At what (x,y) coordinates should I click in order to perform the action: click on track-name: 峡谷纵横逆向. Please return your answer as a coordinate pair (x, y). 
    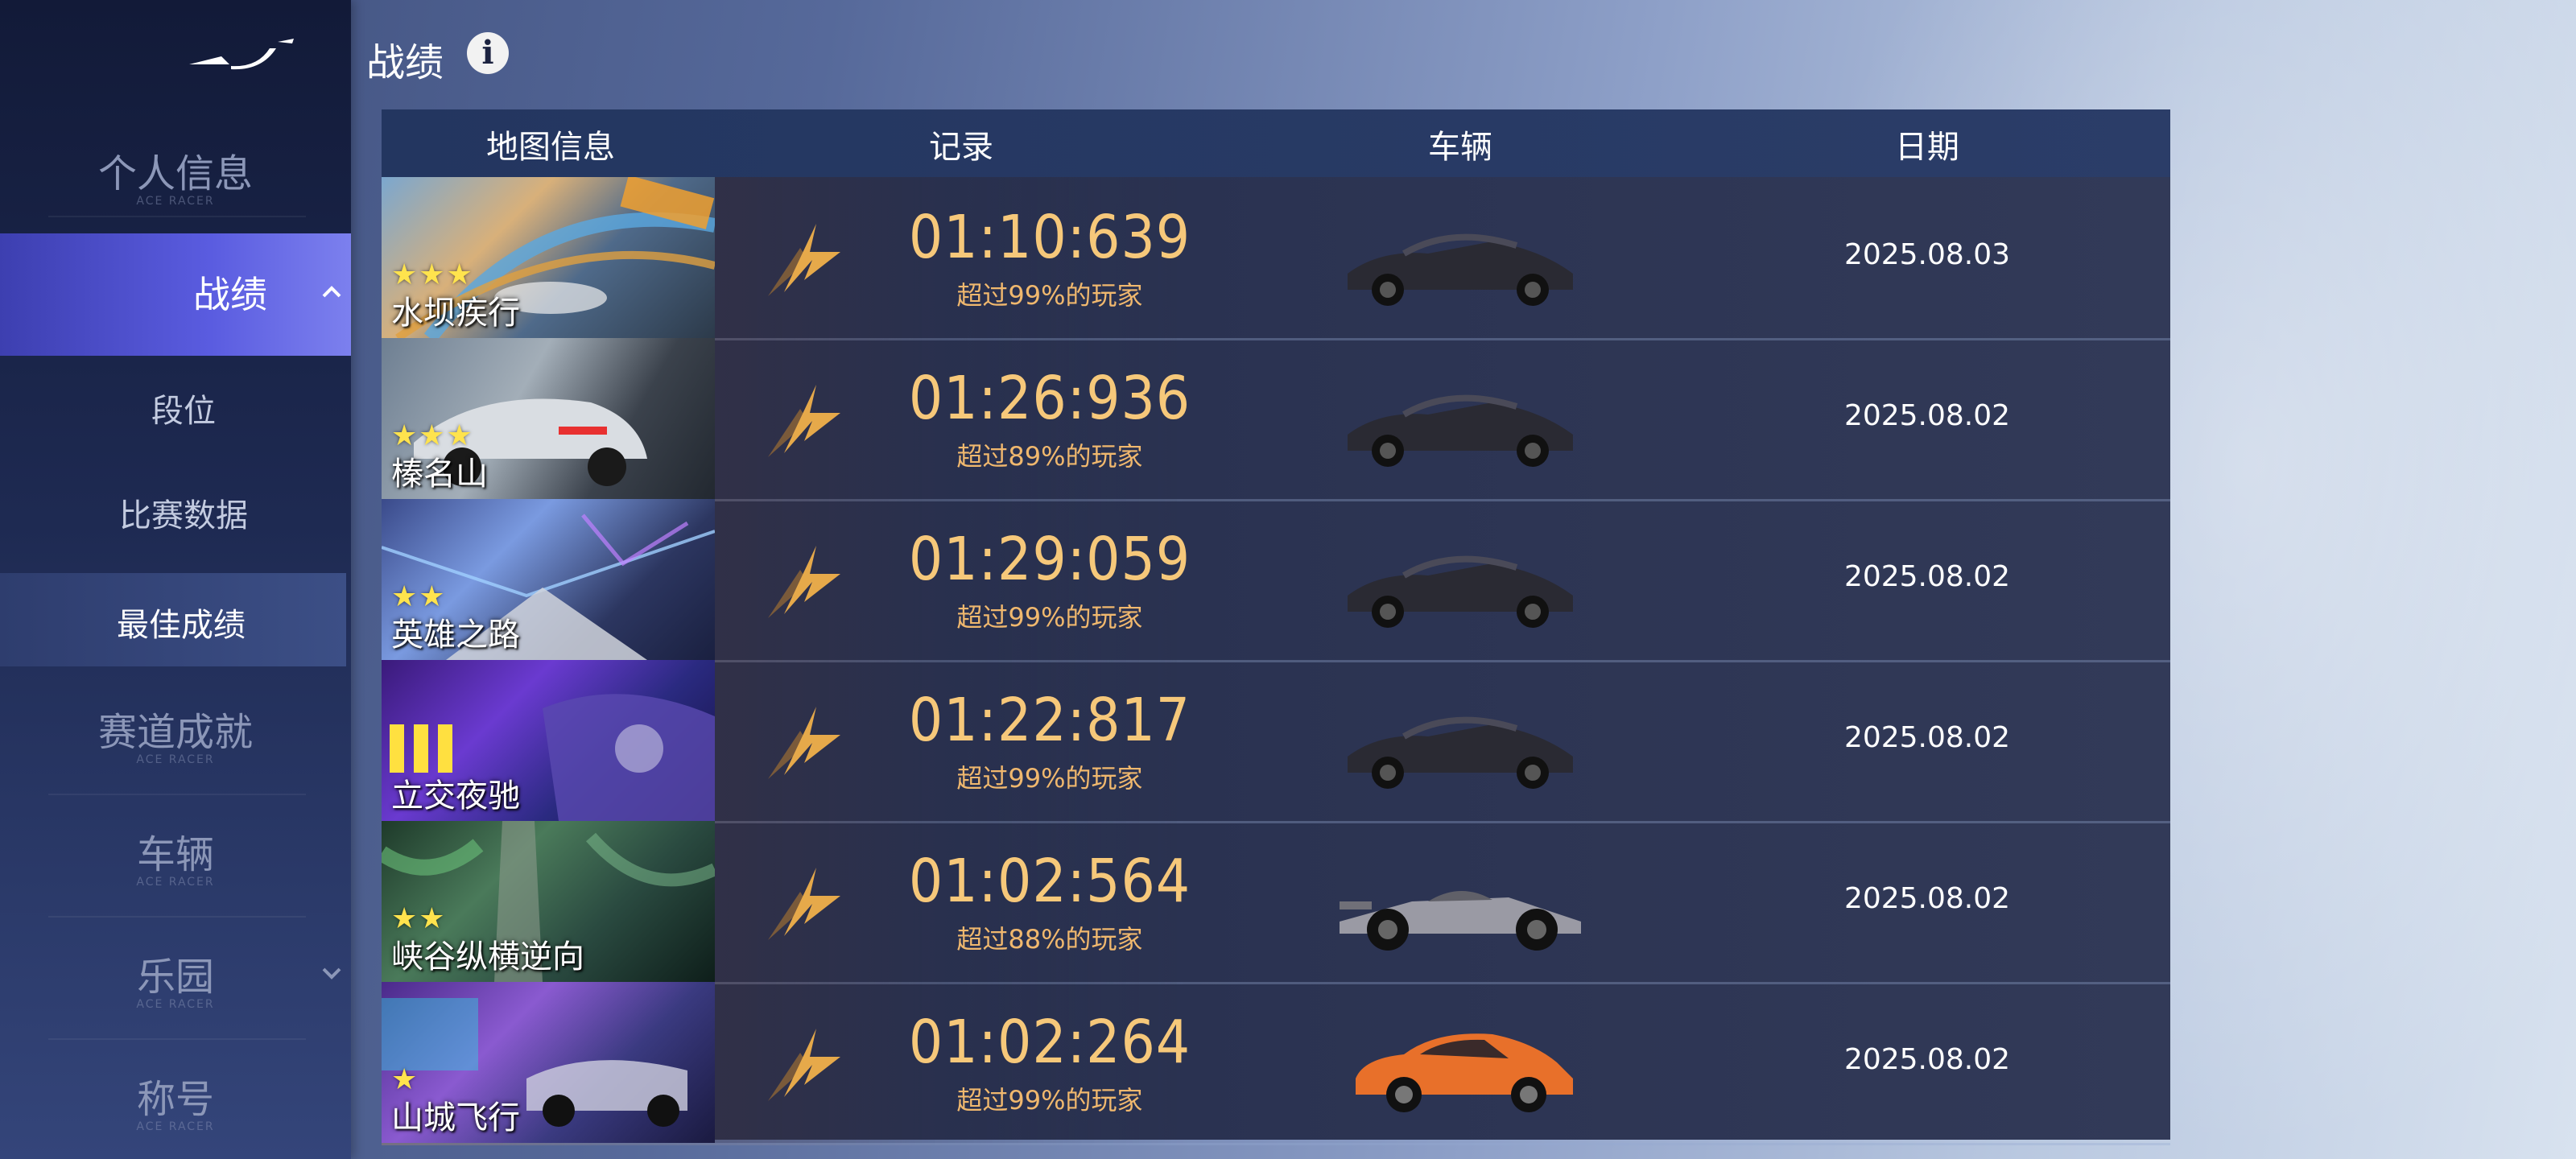
    Looking at the image, I should click on (487, 956).